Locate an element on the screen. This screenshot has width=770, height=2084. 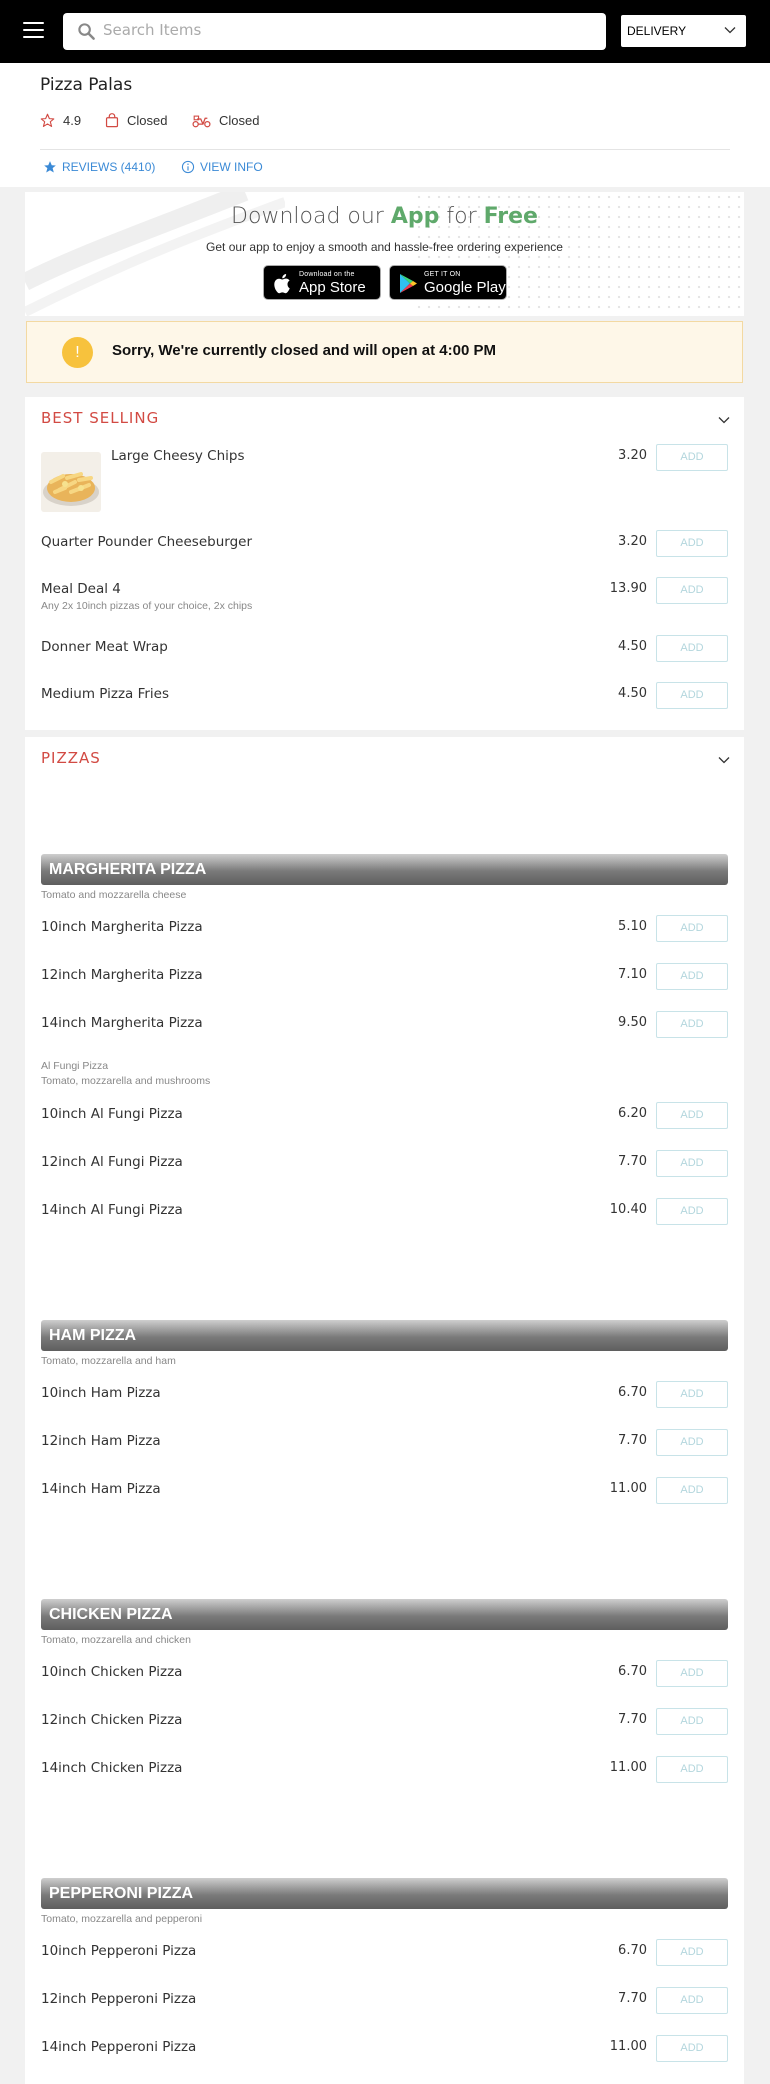
category-description: Tomato and mozzarella cheese is located at coordinates (114, 895).